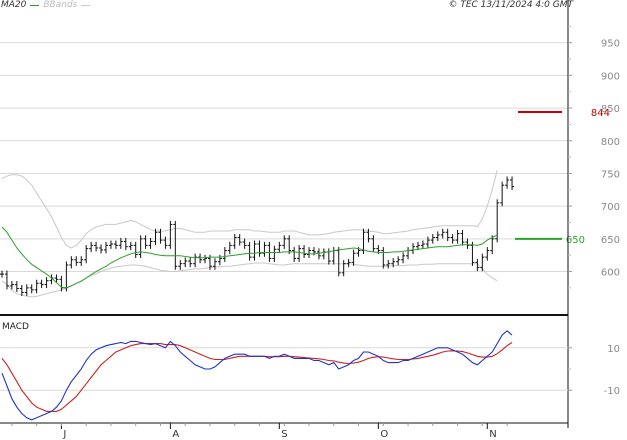 The height and width of the screenshot is (440, 627). What do you see at coordinates (510, 5) in the screenshot?
I see `copyright-timestamp: © TEC 13/11/2024 4:0 GMT` at bounding box center [510, 5].